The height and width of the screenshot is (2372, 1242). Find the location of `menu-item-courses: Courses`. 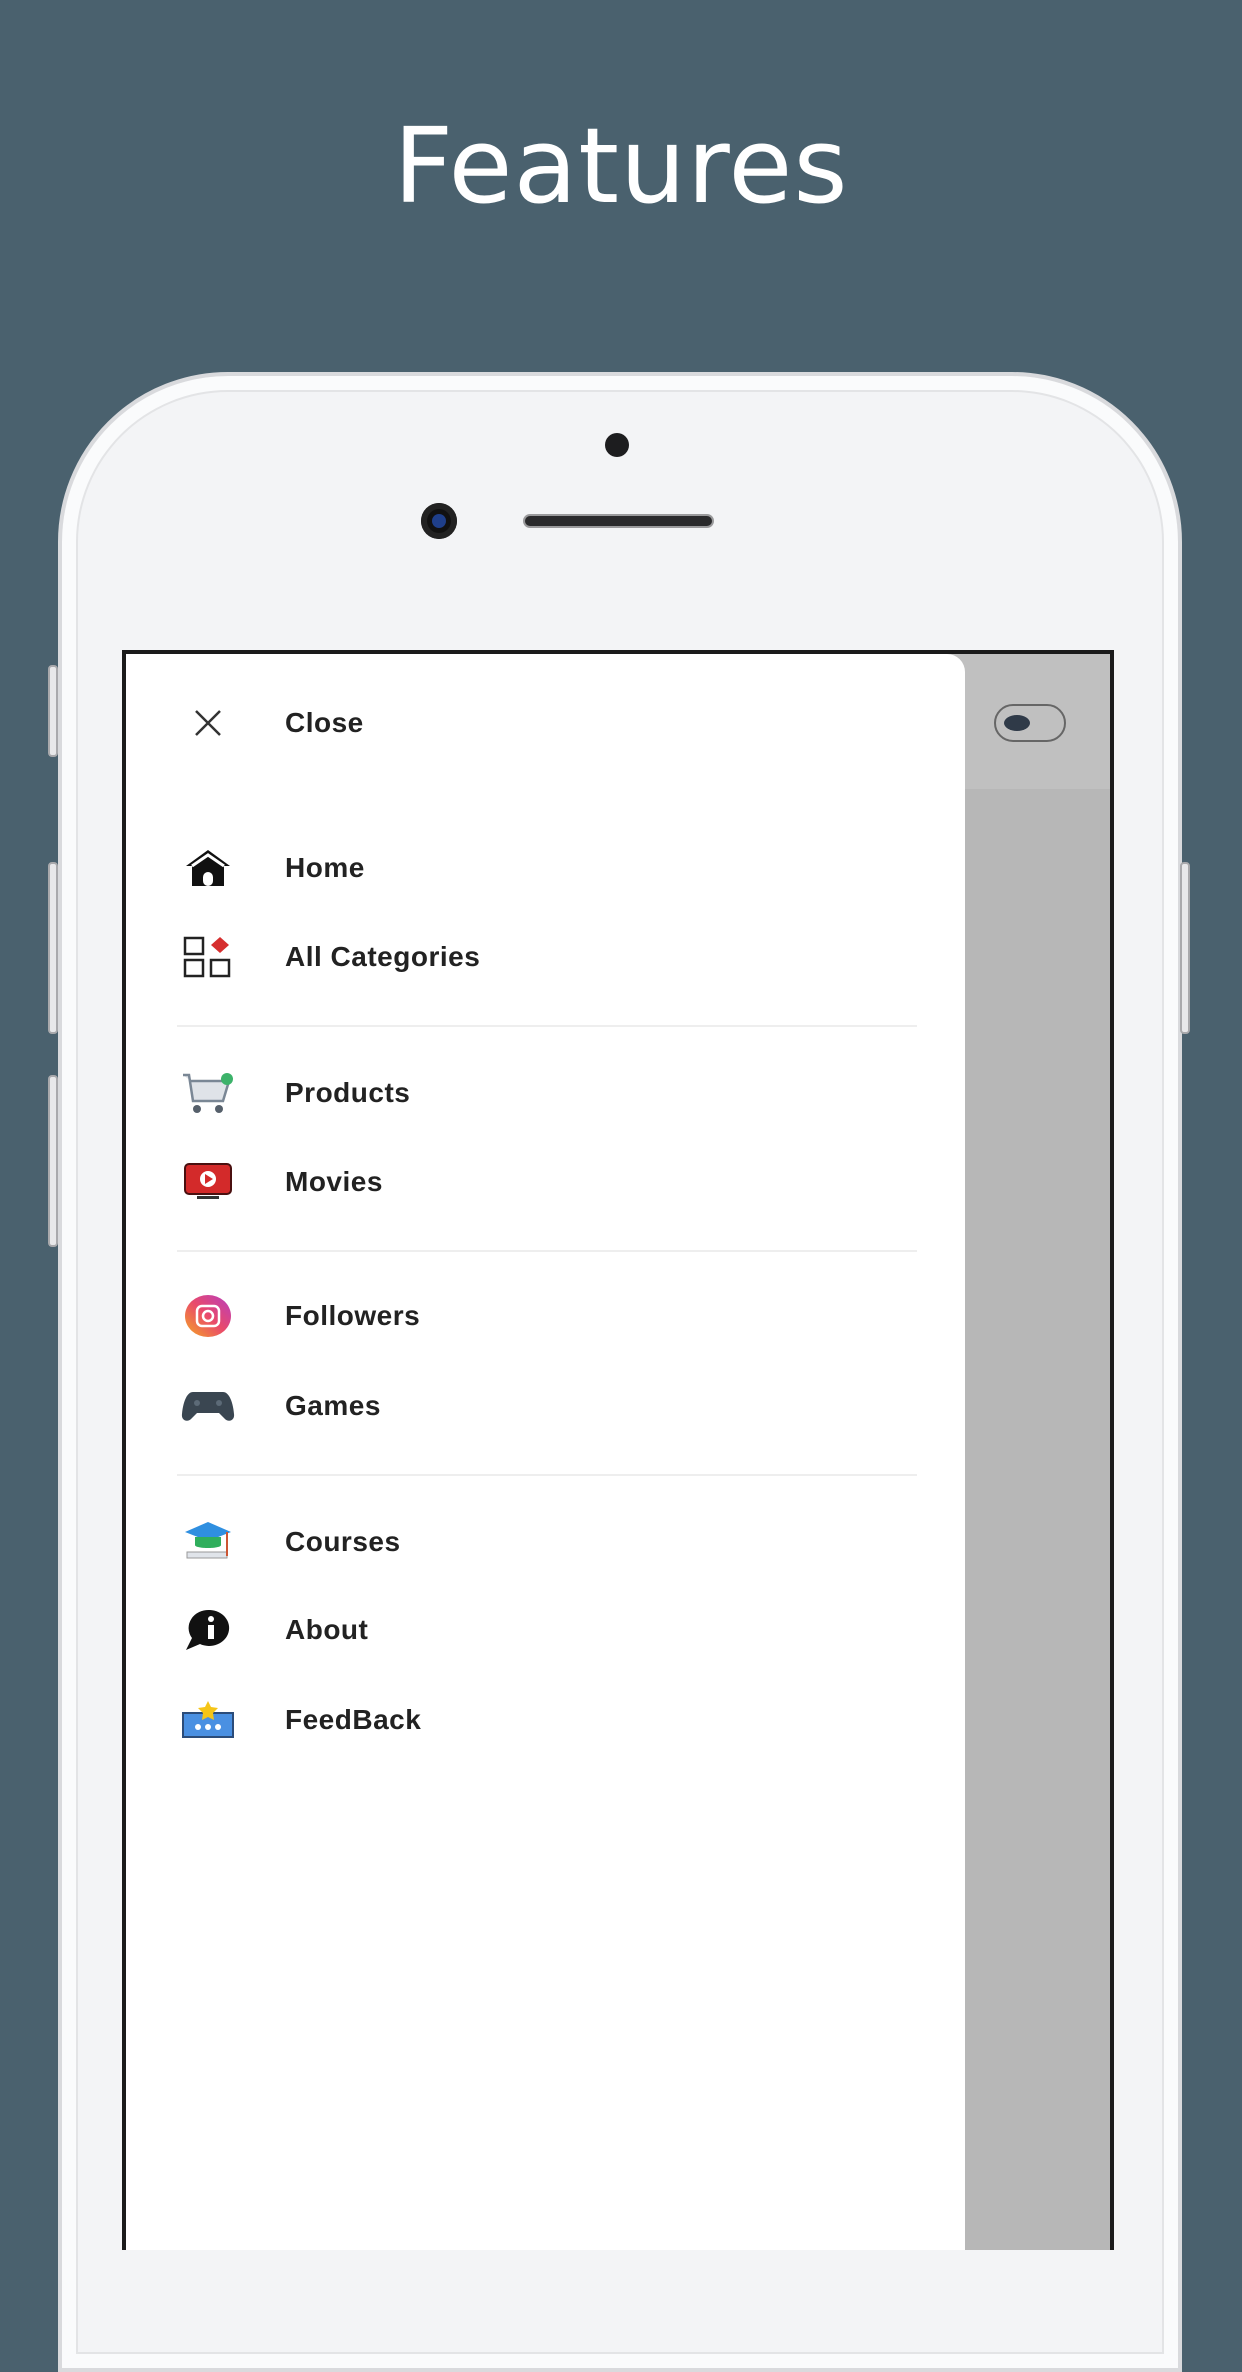

menu-item-courses: Courses is located at coordinates (545, 1542).